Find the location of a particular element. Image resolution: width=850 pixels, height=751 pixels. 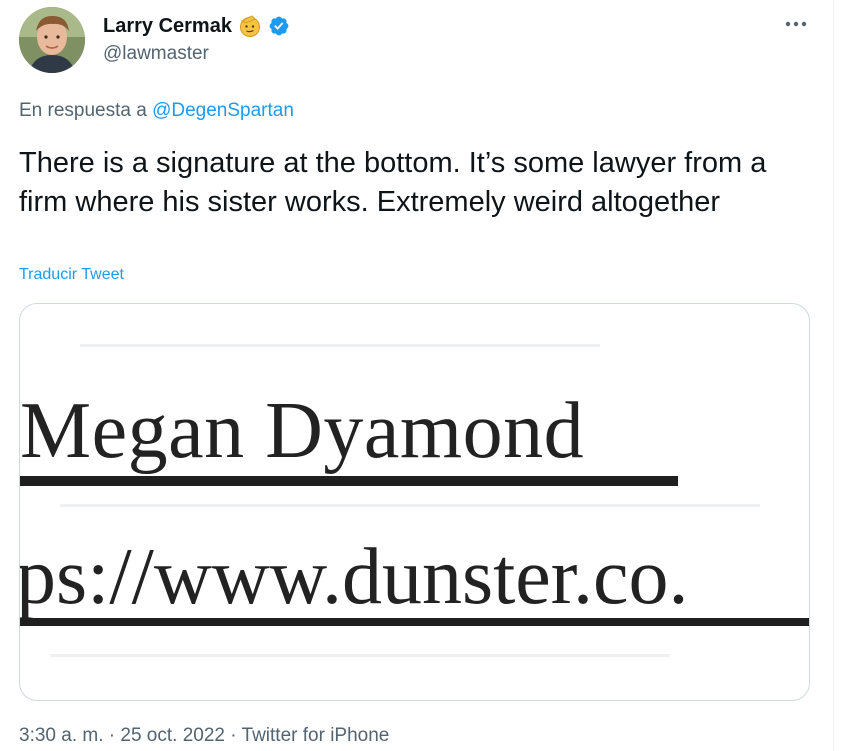

more-horizontal-icon is located at coordinates (796, 24).